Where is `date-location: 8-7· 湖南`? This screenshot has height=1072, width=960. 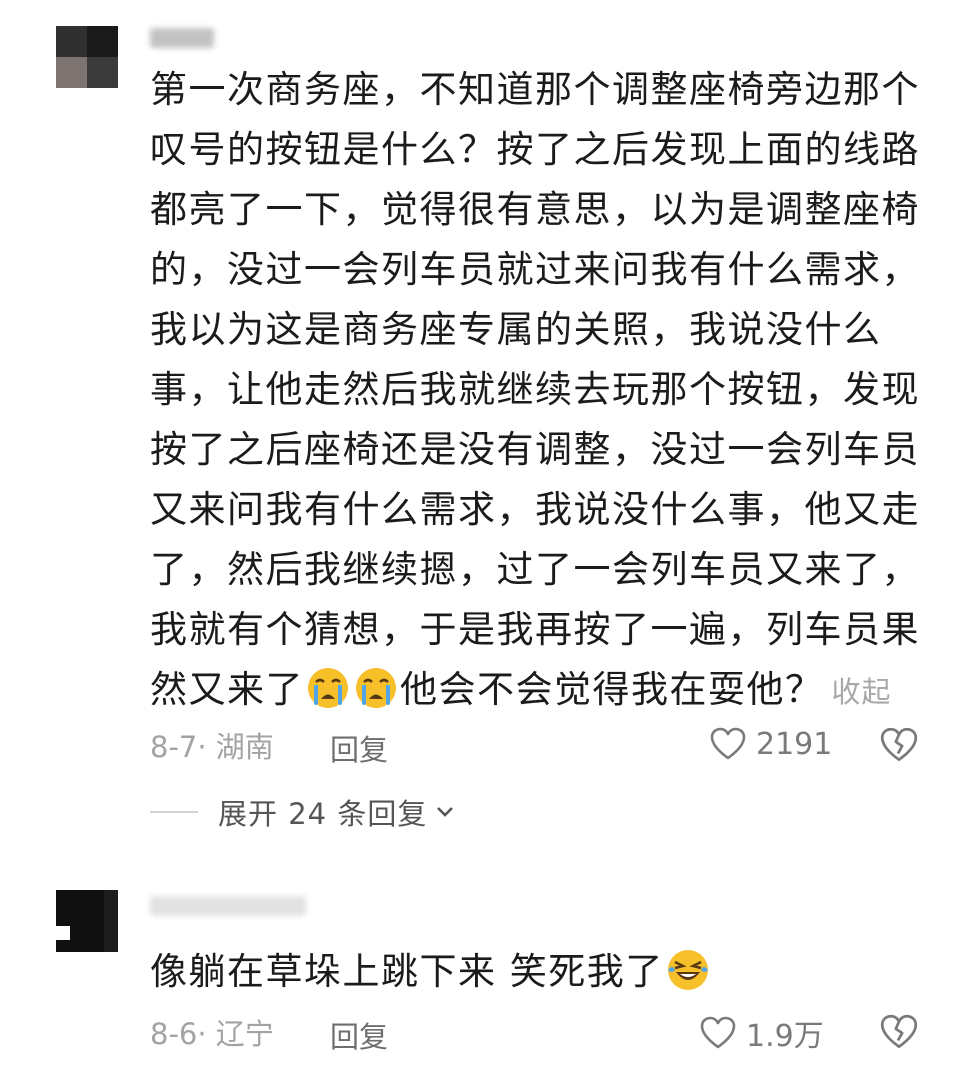 date-location: 8-7· 湖南 is located at coordinates (212, 747).